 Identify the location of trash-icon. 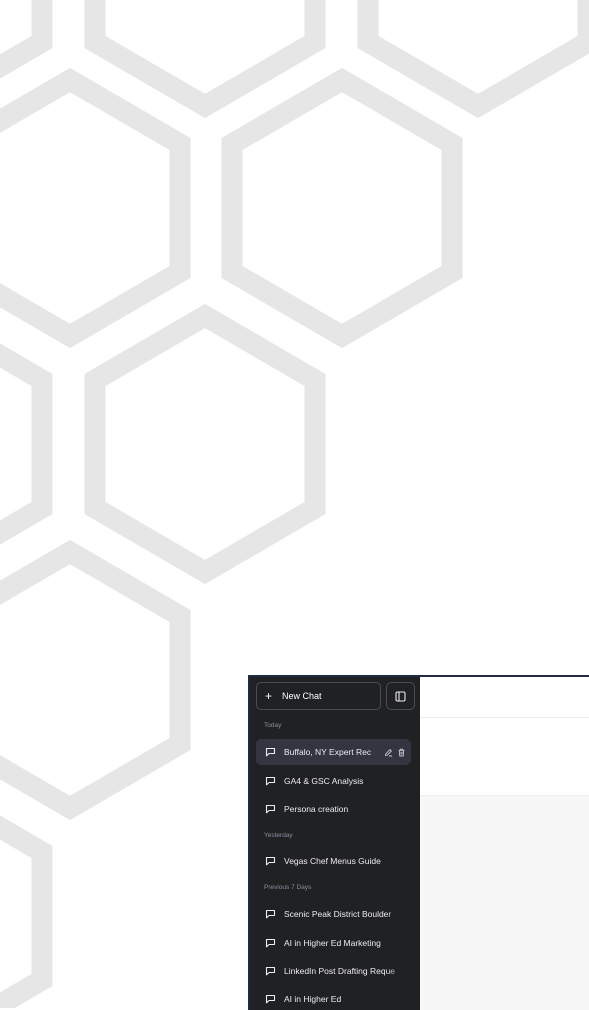
(401, 752).